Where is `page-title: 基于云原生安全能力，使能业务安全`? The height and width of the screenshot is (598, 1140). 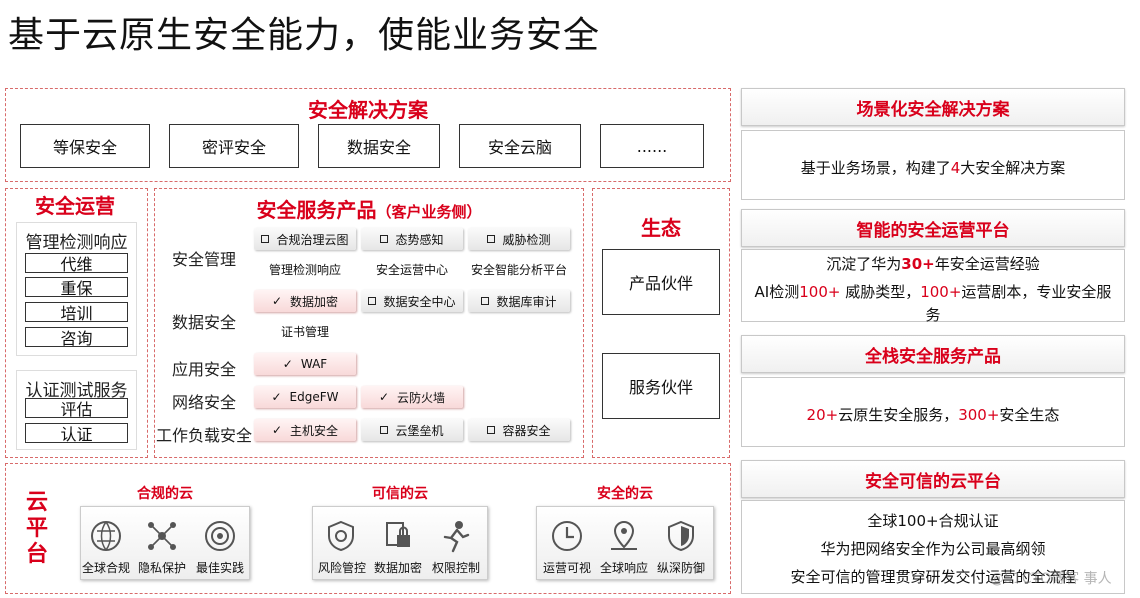 page-title: 基于云原生安全能力，使能业务安全 is located at coordinates (304, 35).